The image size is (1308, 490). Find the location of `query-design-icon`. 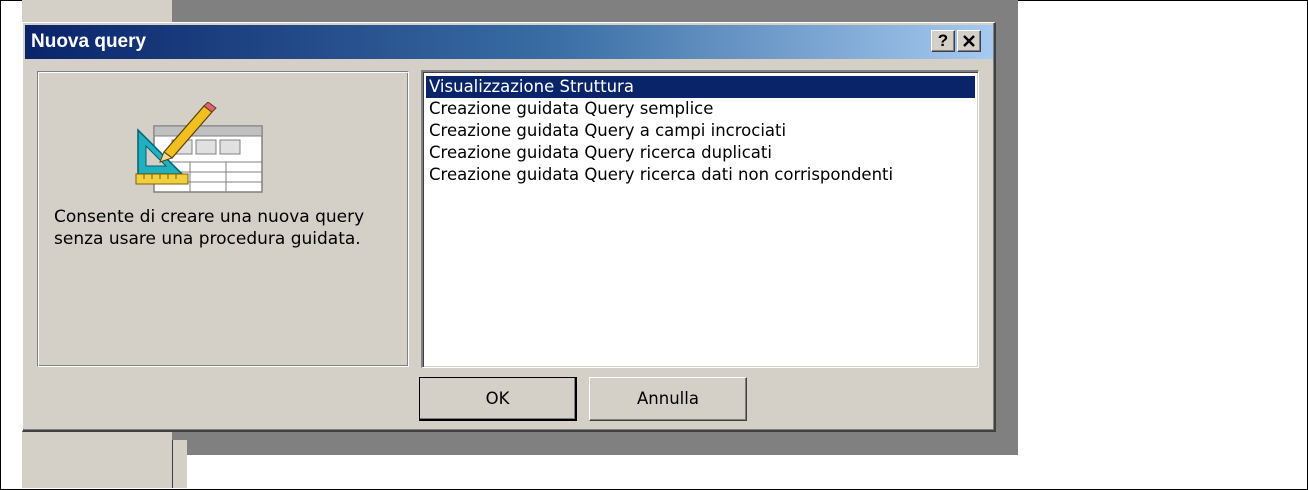

query-design-icon is located at coordinates (199, 147).